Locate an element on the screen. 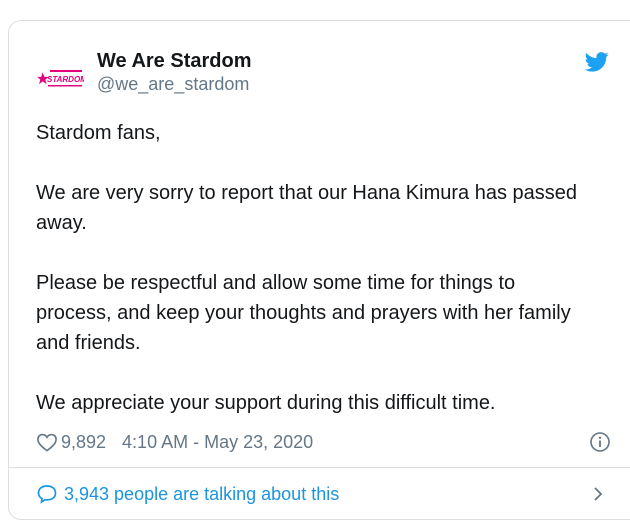 The image size is (630, 520). user-handle: @we_are_stardom is located at coordinates (174, 84).